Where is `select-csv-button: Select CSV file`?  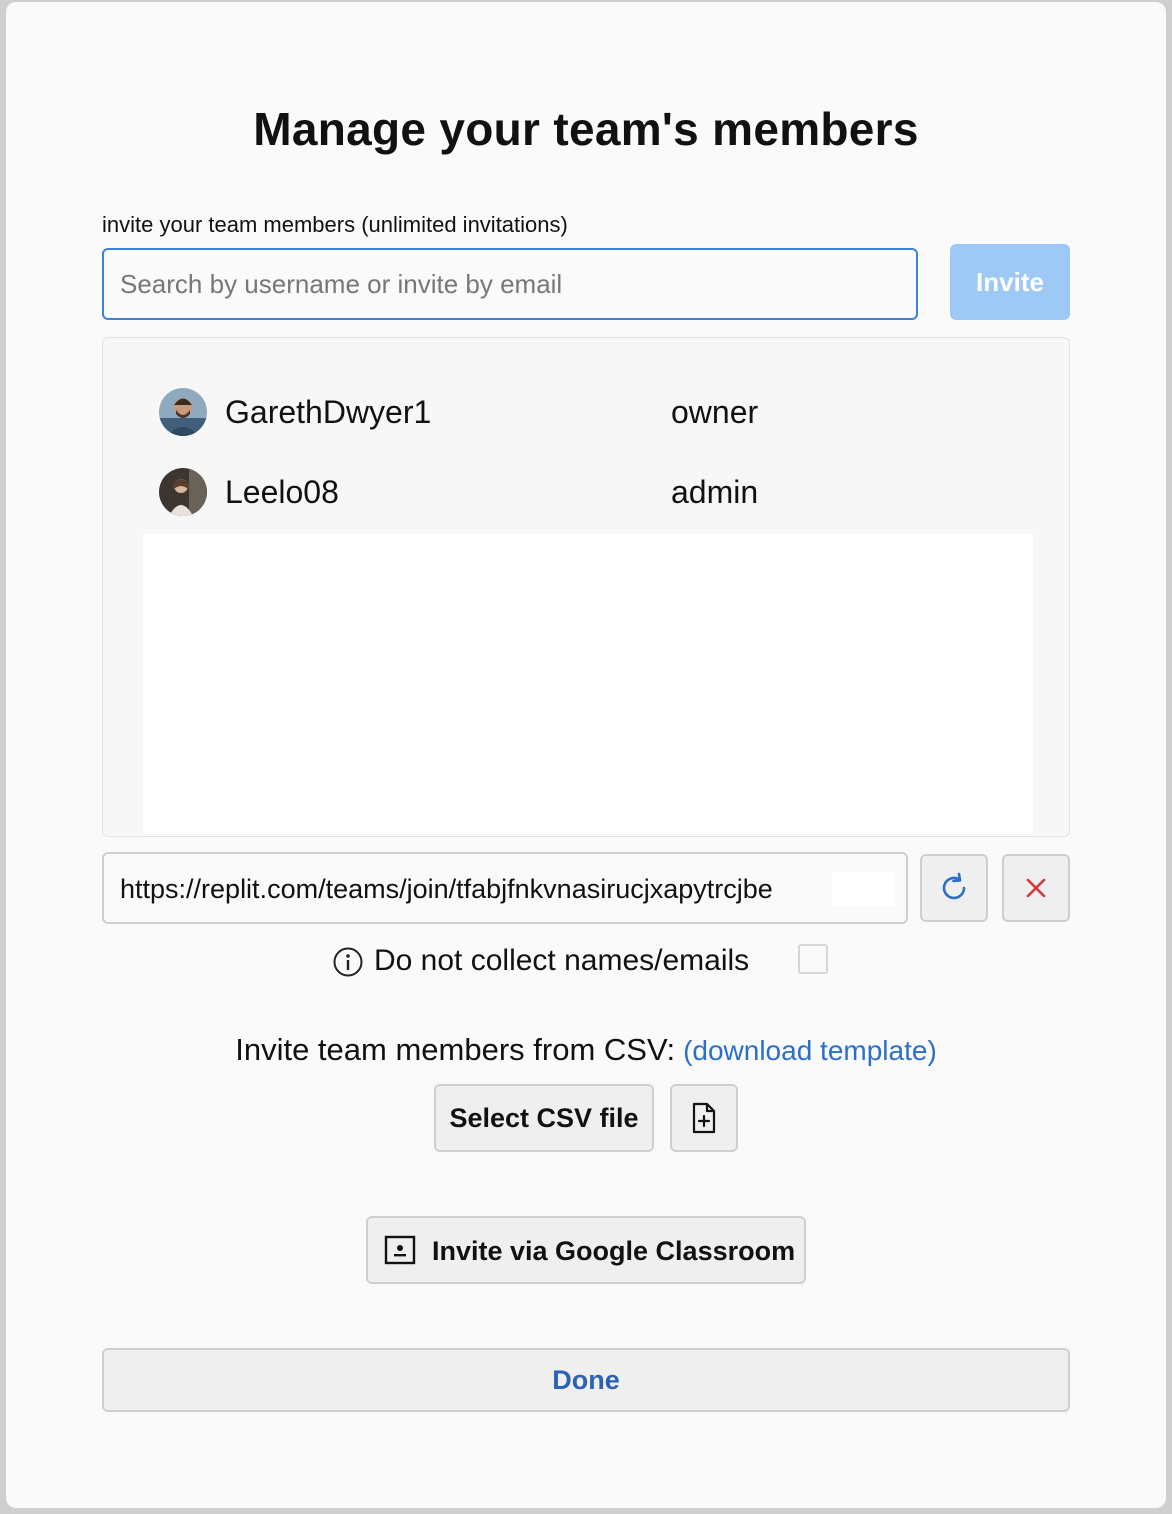 select-csv-button: Select CSV file is located at coordinates (544, 1118).